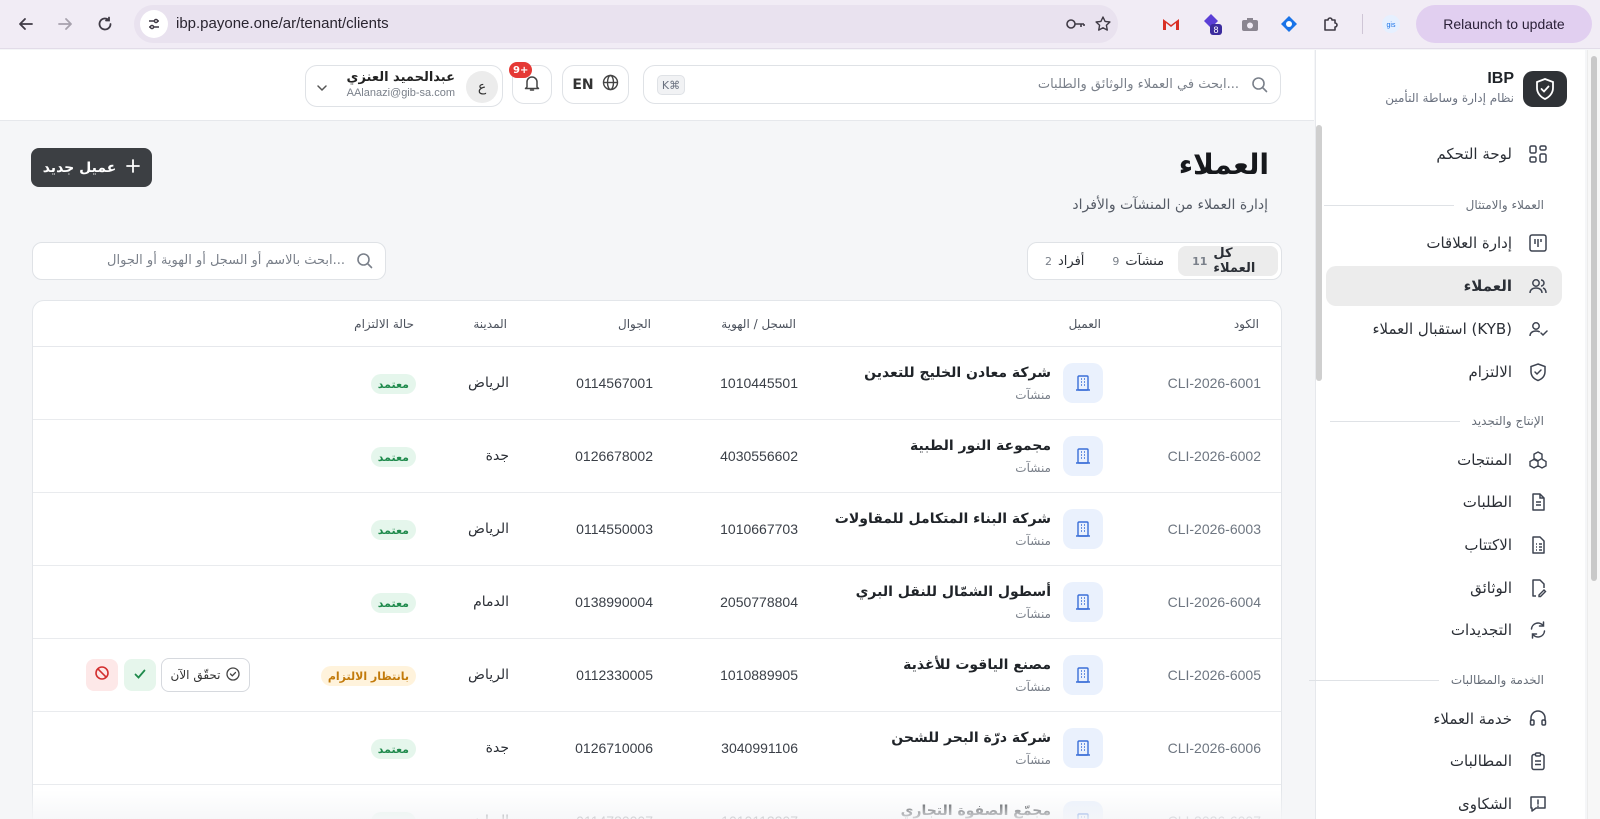 The image size is (1600, 819). I want to click on svg-text: 8, so click(1215, 30).